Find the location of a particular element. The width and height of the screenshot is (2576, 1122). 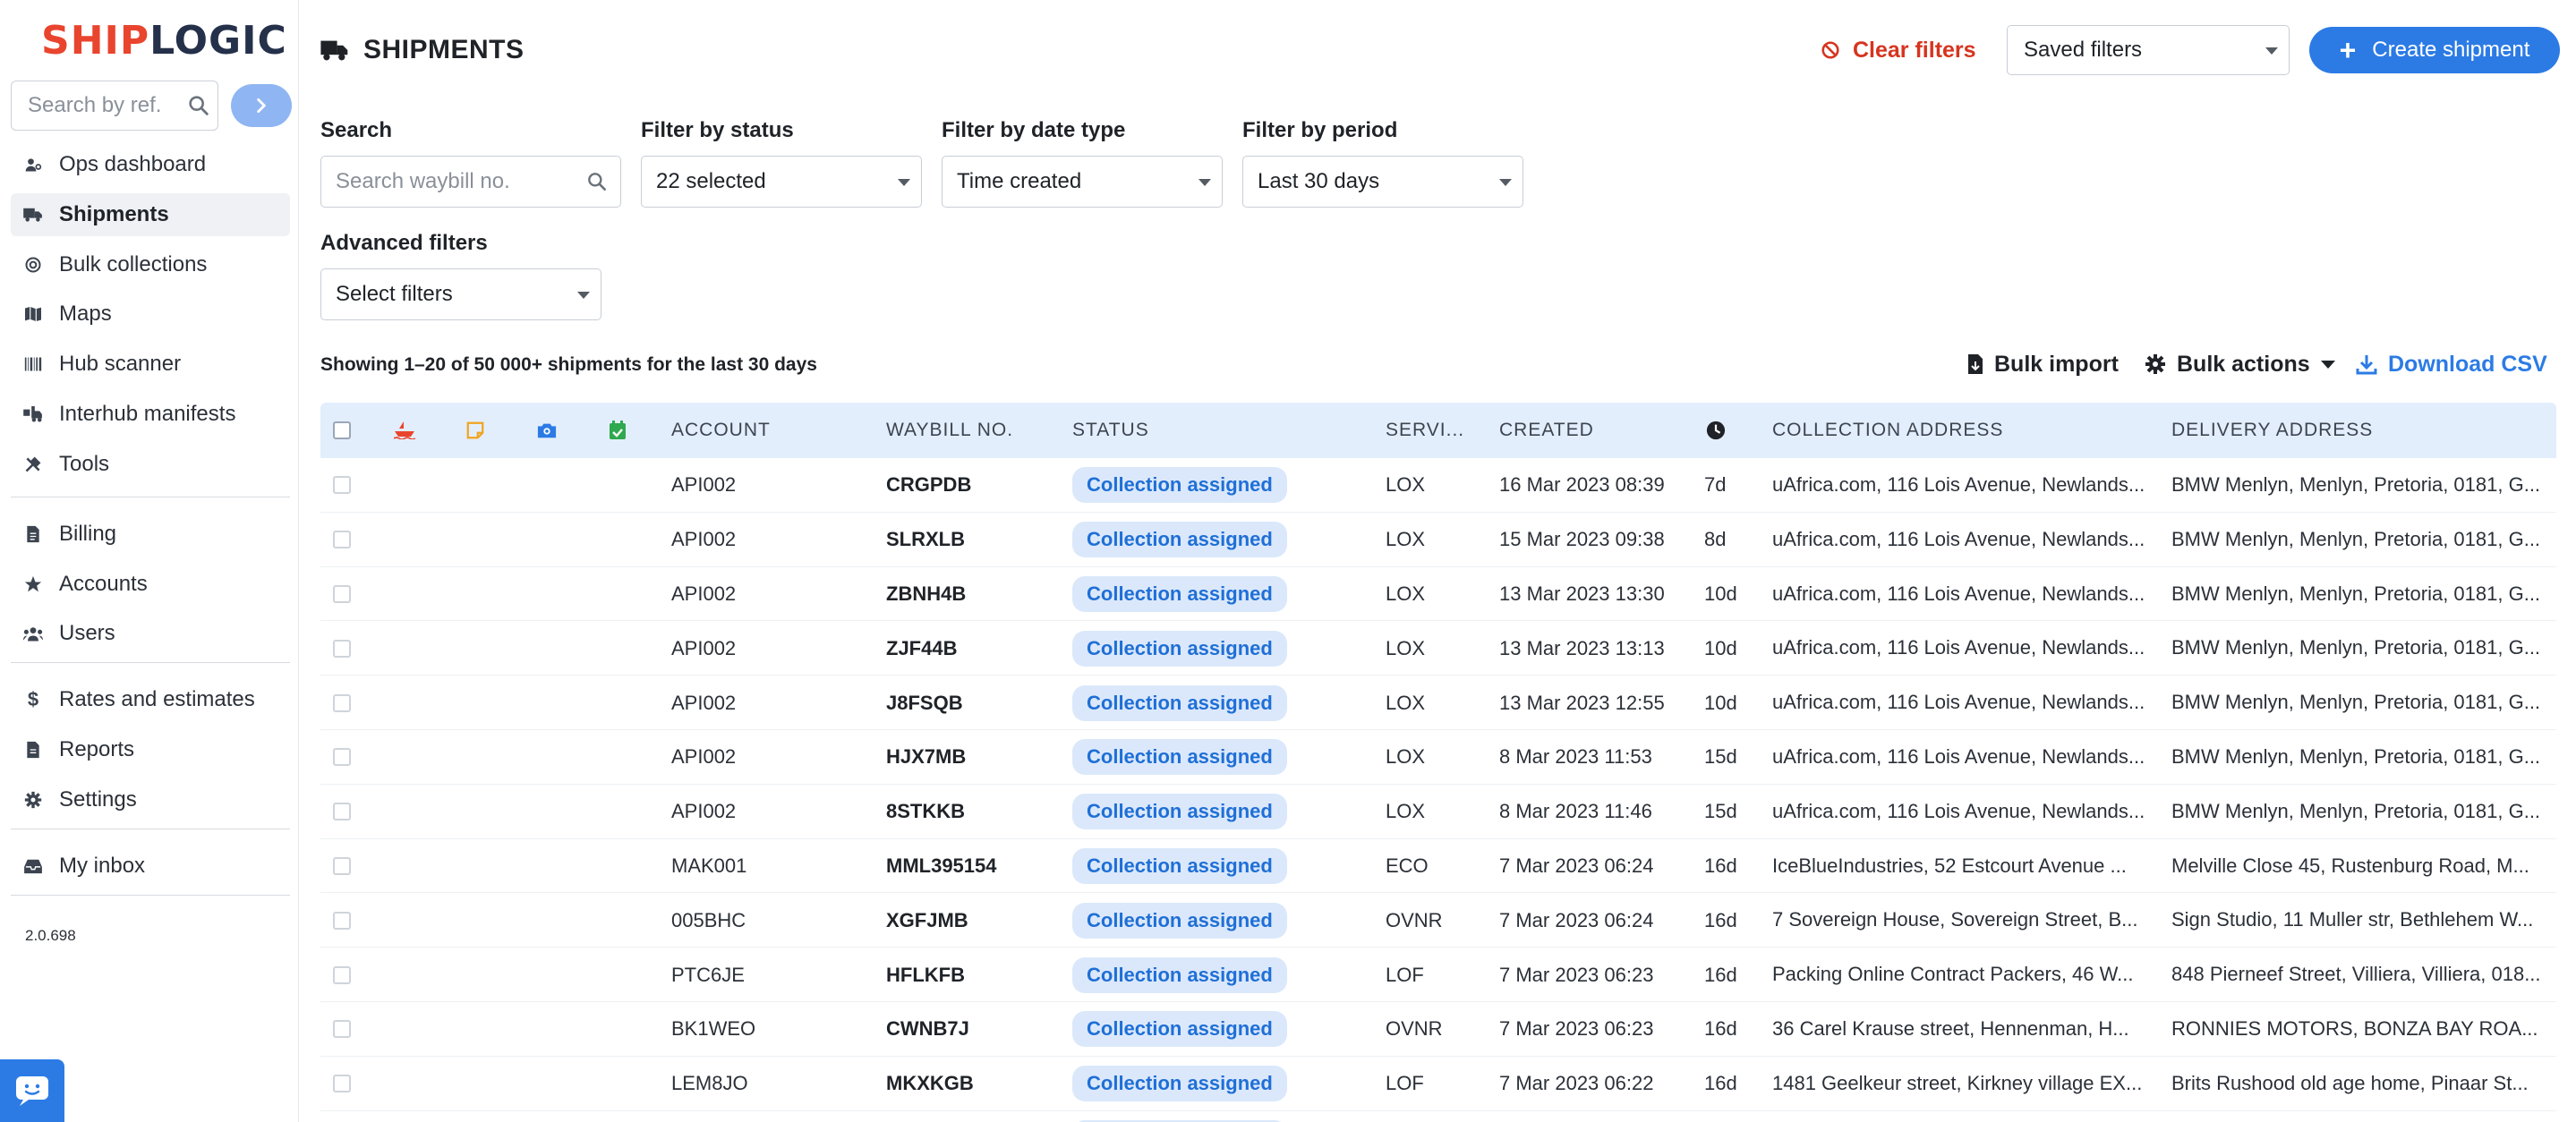

sidebar-item-my-inbox: My inbox is located at coordinates (150, 866).